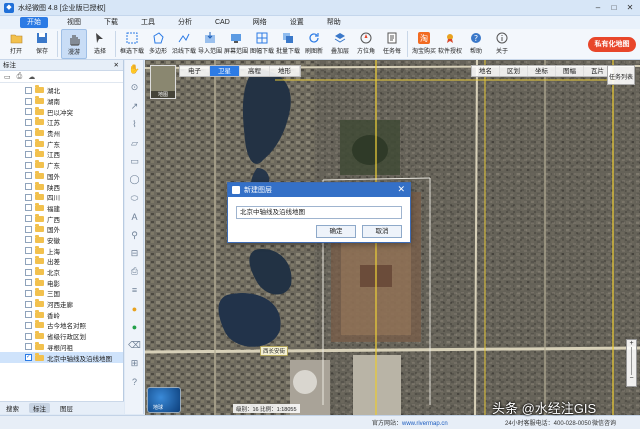 The width and height of the screenshot is (640, 429). I want to click on area-tool-icon: ▱, so click(134, 143).